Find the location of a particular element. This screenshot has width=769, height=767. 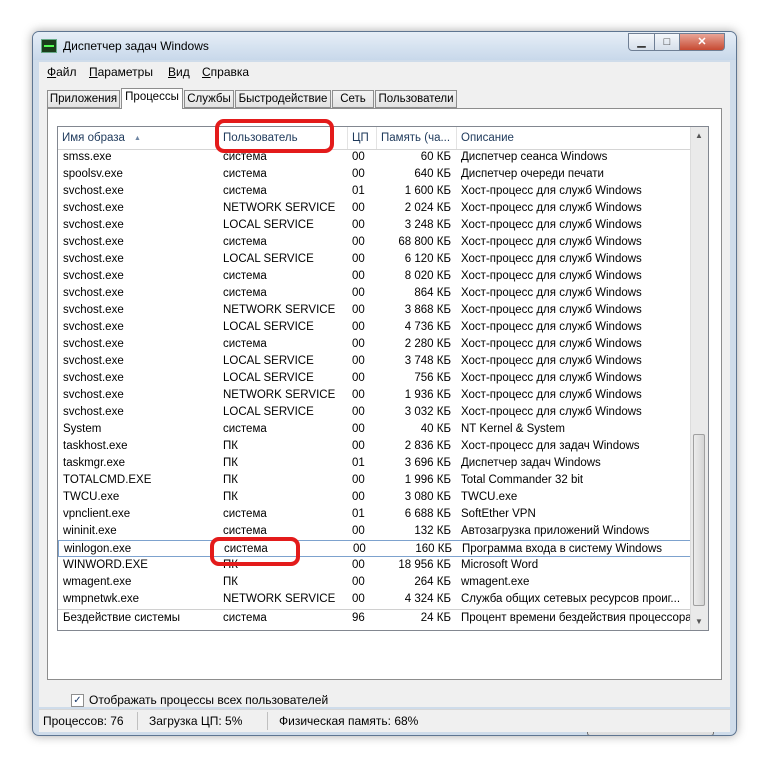

tab-services: Службы is located at coordinates (209, 99).